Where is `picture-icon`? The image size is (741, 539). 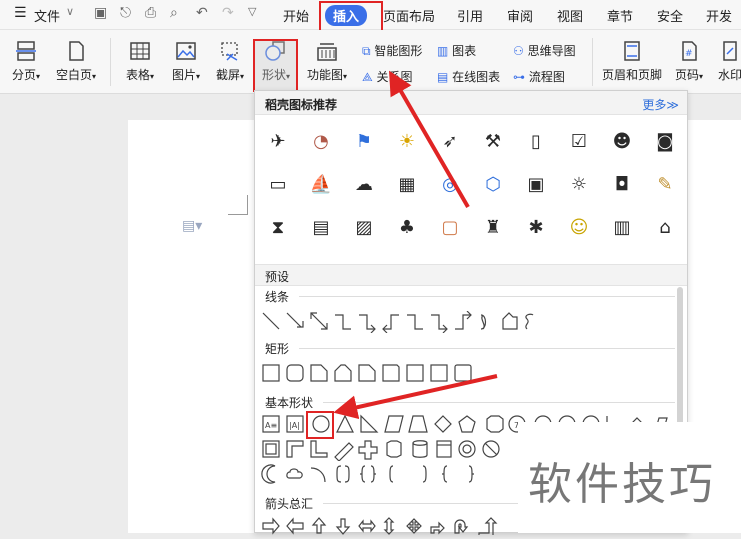 picture-icon is located at coordinates (186, 51).